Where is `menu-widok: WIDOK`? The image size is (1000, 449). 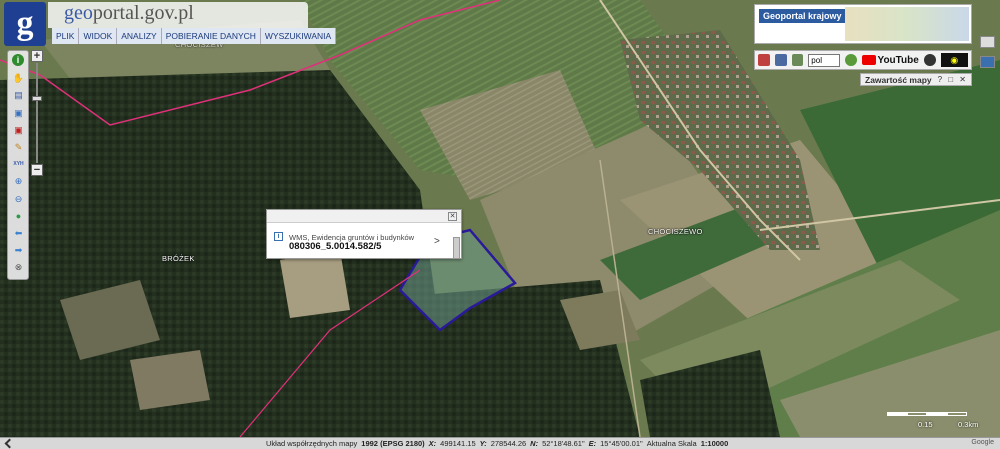 menu-widok: WIDOK is located at coordinates (98, 36).